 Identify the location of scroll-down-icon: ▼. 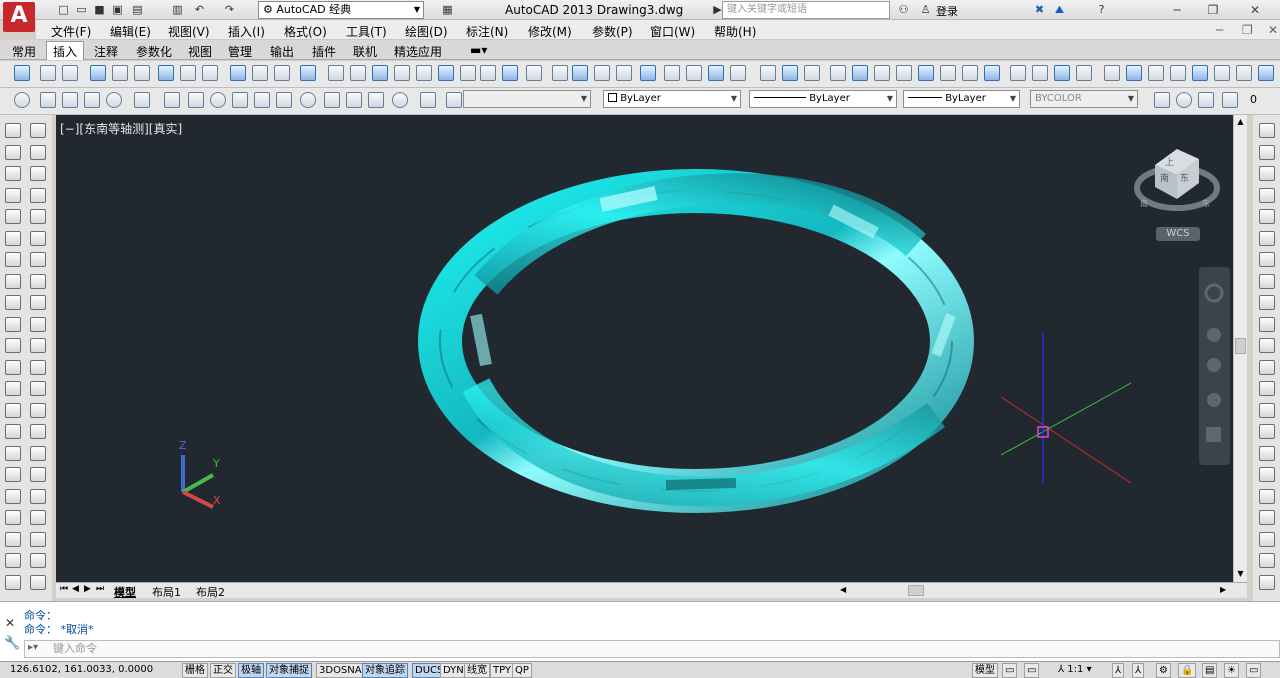
(1240, 574).